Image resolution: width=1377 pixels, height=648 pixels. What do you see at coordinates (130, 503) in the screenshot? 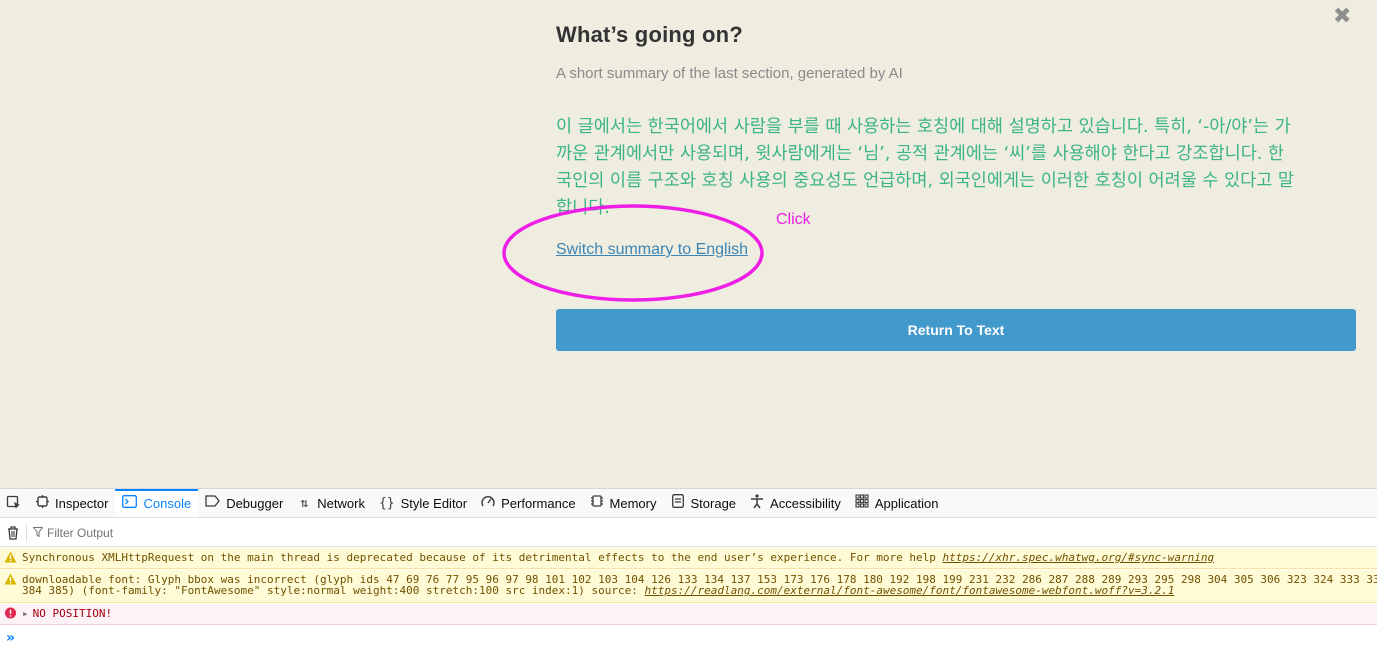
I see `console-icon` at bounding box center [130, 503].